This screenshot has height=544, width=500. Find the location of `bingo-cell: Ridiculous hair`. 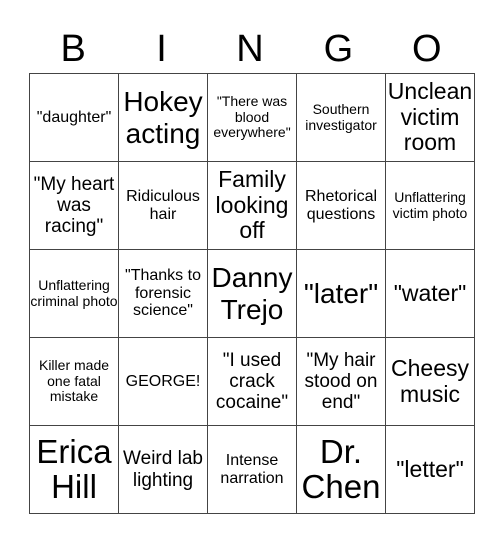

bingo-cell: Ridiculous hair is located at coordinates (163, 205).